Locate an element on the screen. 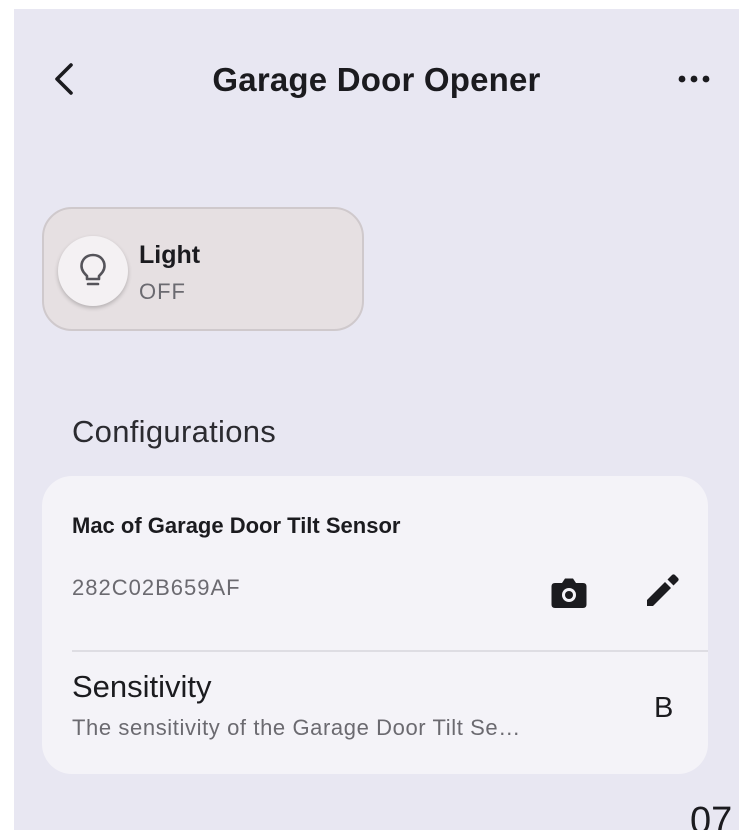 Image resolution: width=739 pixels, height=830 pixels. lightbulb-icon is located at coordinates (93, 269).